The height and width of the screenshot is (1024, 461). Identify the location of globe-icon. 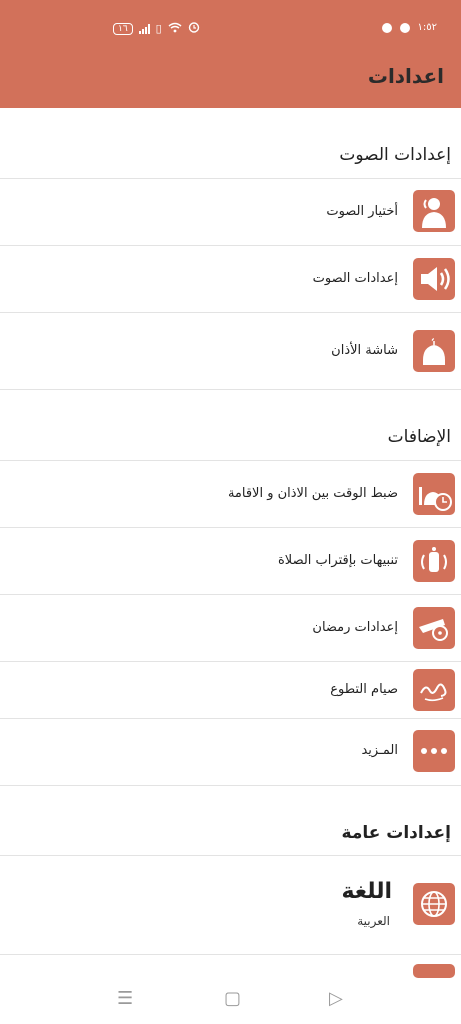
(434, 904).